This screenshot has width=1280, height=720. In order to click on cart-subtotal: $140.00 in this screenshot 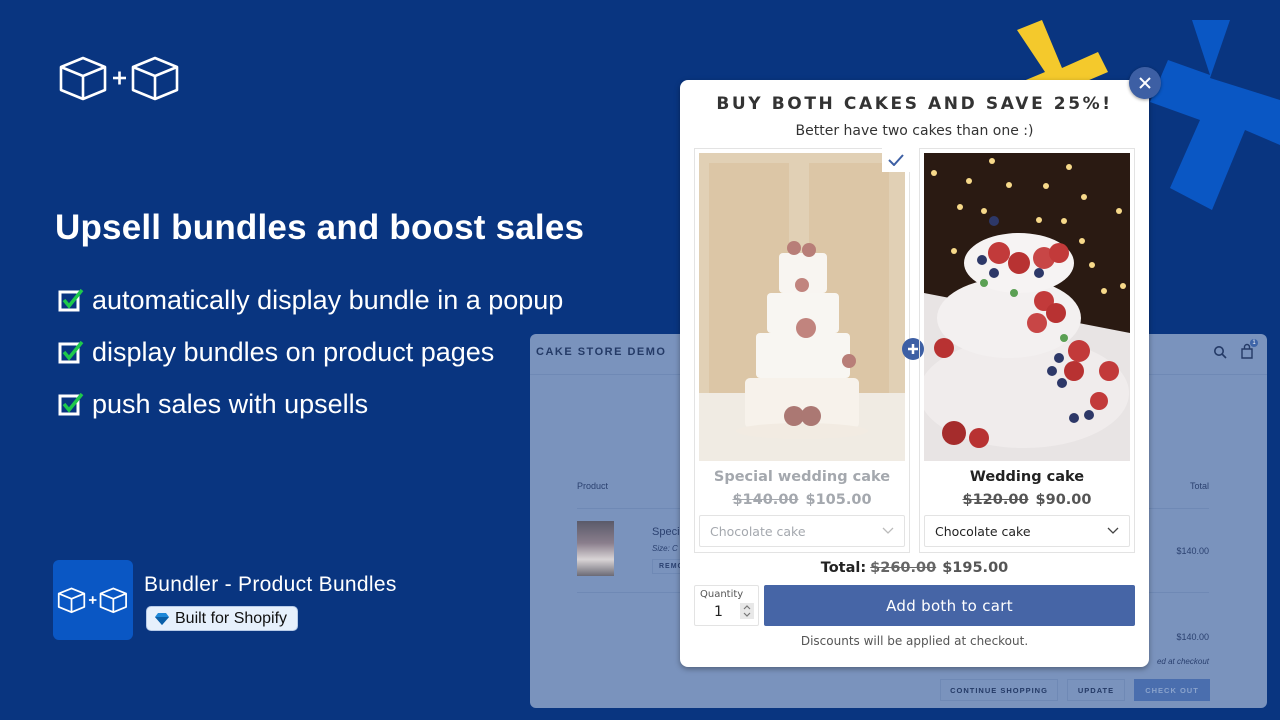, I will do `click(1192, 637)`.